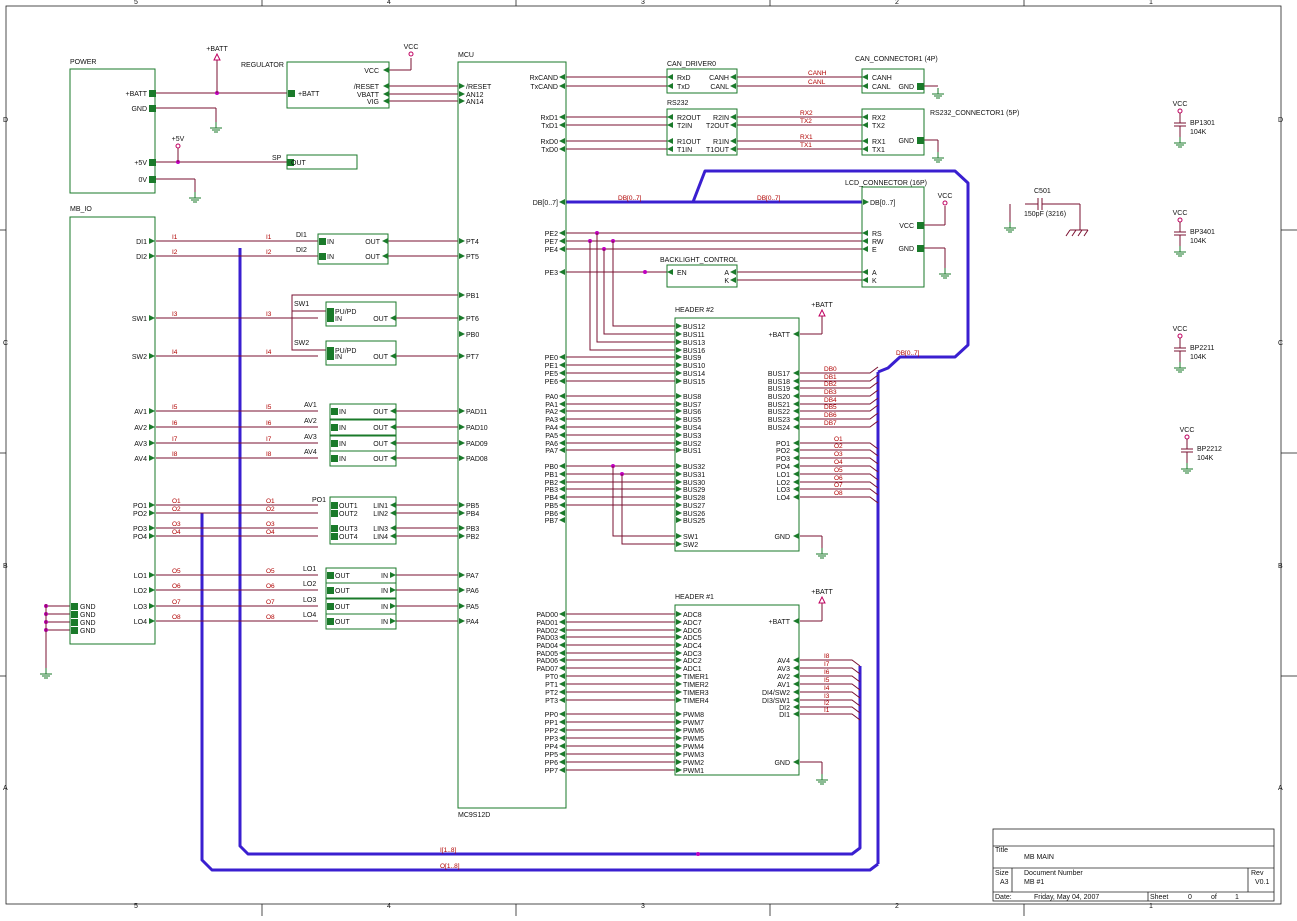 The image size is (1297, 921). I want to click on bl-en-label: EN, so click(682, 273).